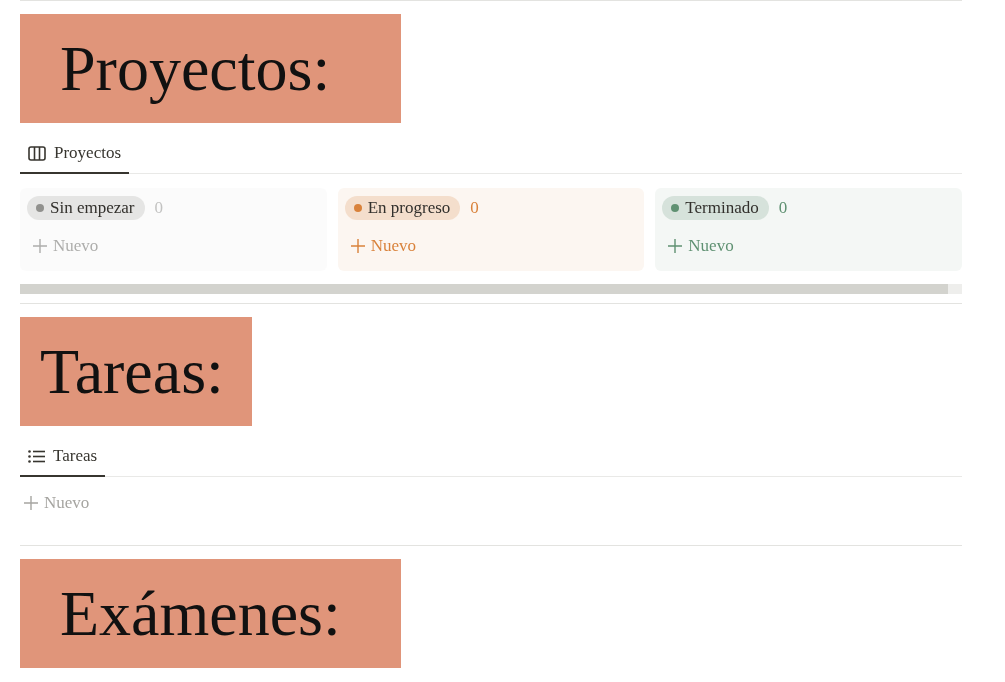  Describe the element at coordinates (86, 208) in the screenshot. I see `status-tag: Sin empezar` at that location.